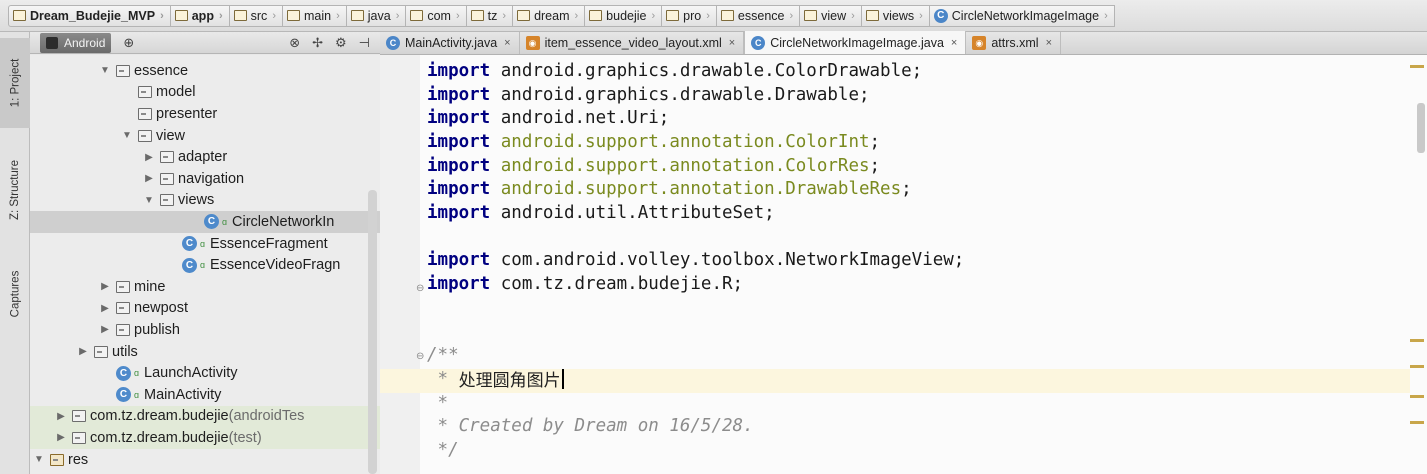  Describe the element at coordinates (205, 395) in the screenshot. I see `tree-item: Cɑ MainActivity` at that location.